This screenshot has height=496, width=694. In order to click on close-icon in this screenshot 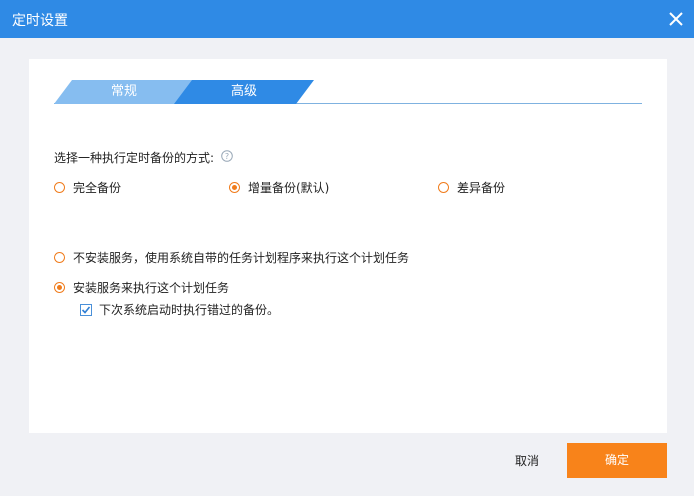, I will do `click(676, 19)`.